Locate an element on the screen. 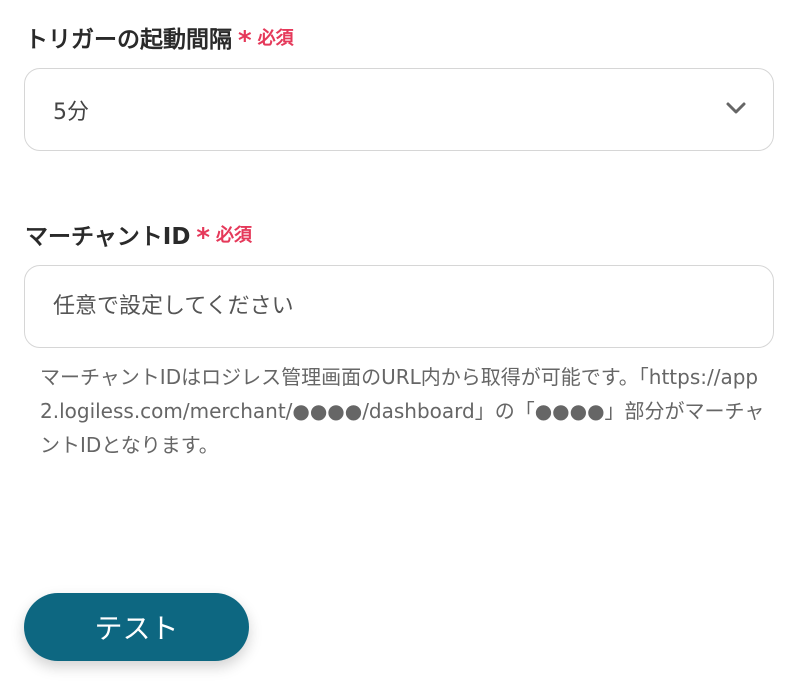 The image size is (792, 690). trigger-interval-select: 5分 is located at coordinates (399, 109).